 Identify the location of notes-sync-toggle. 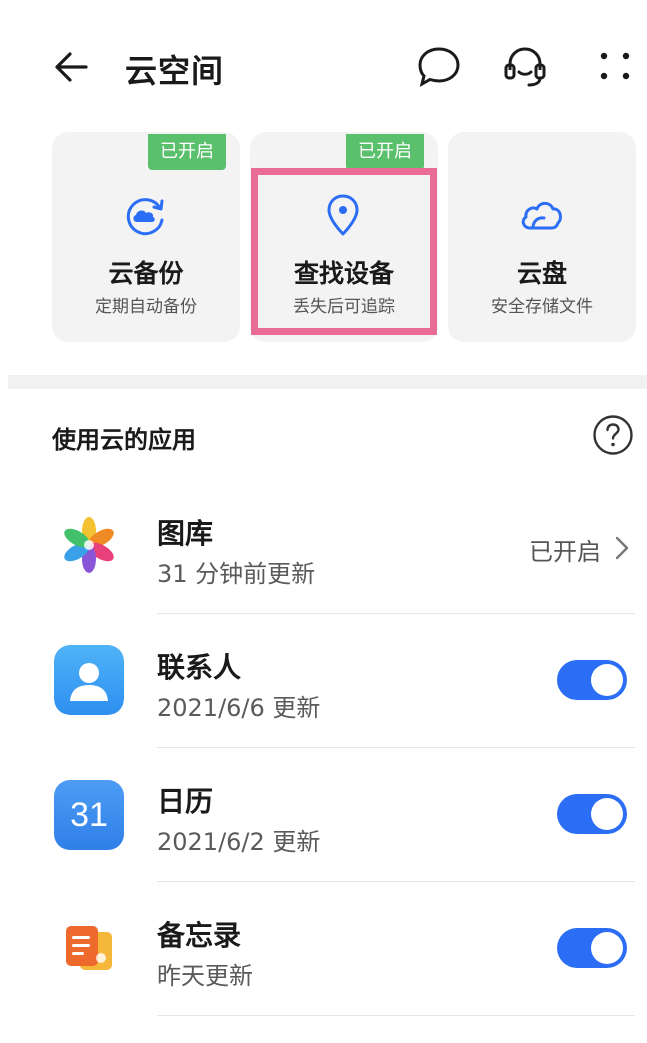
(592, 948).